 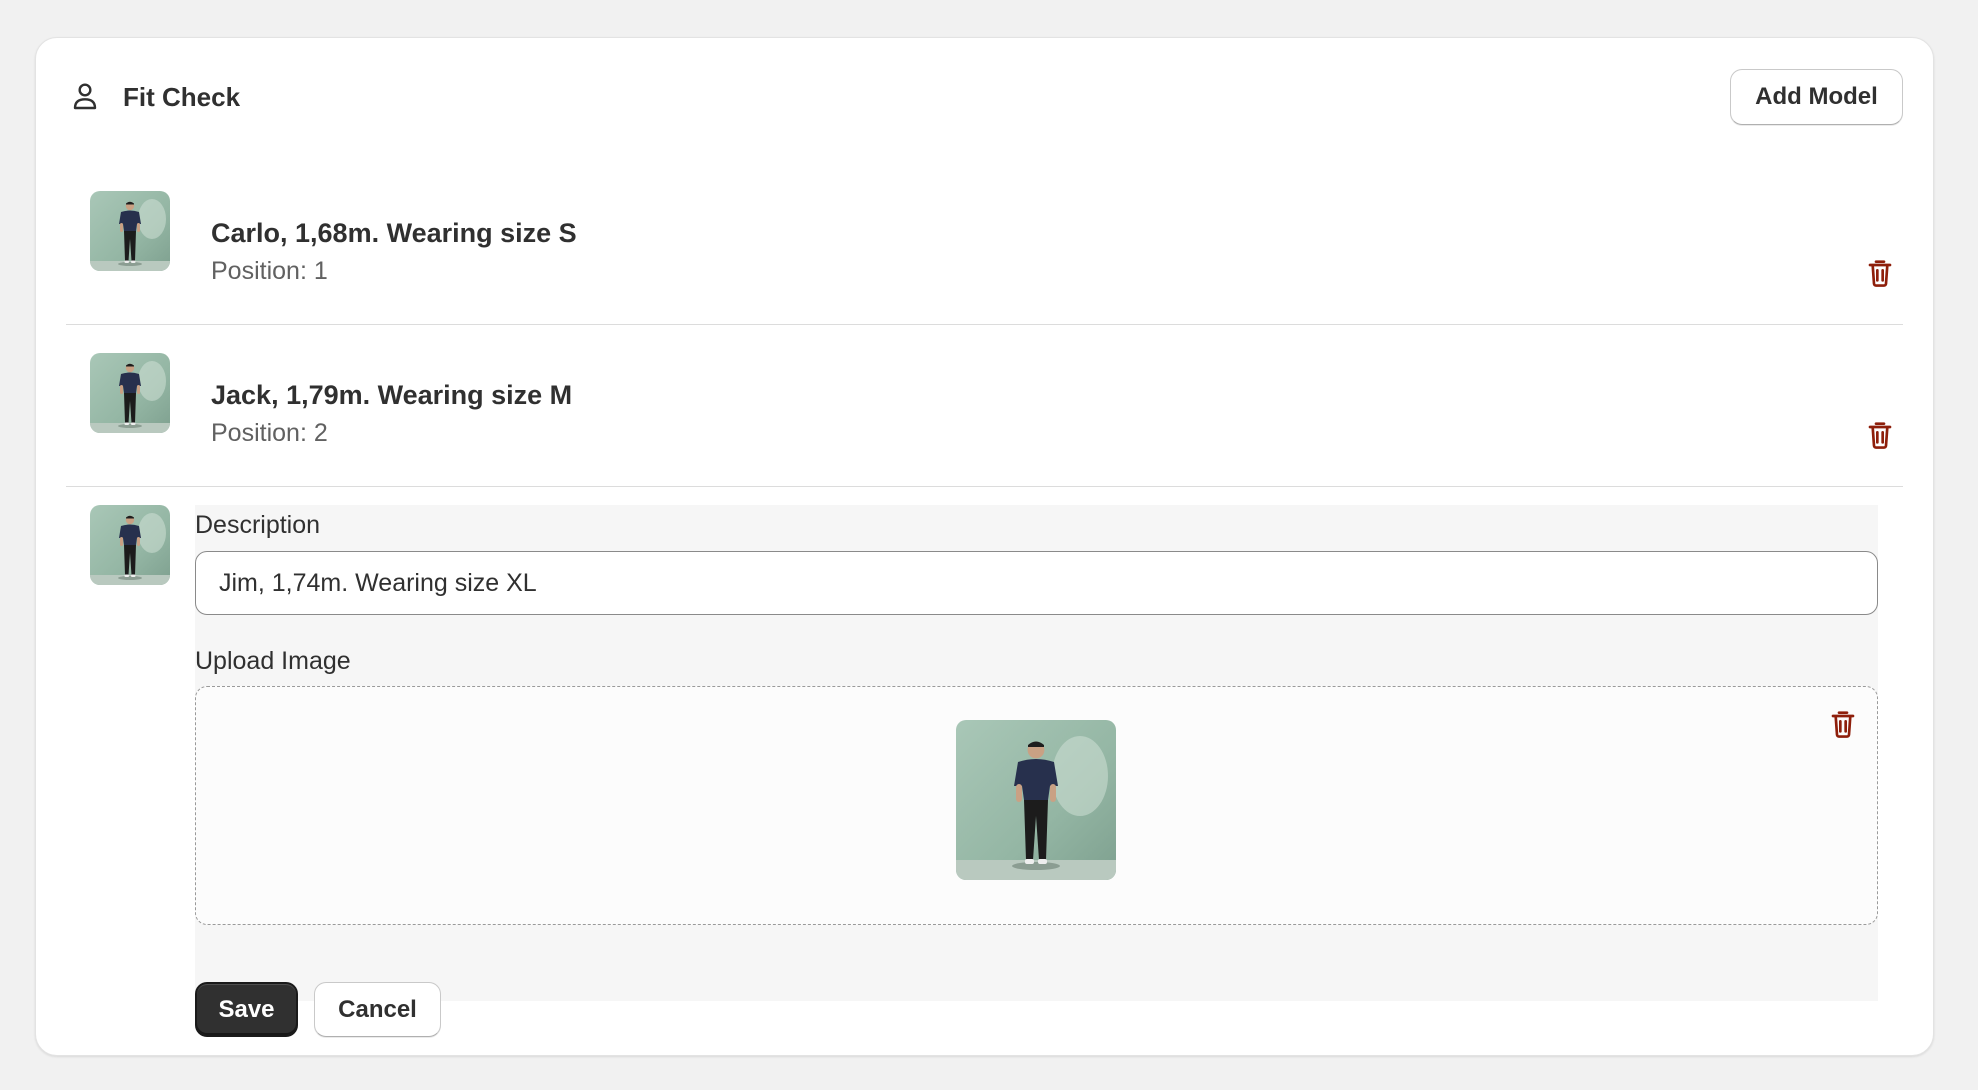 I want to click on model-row: Jack, 1,79m. Wearing size M Position: 2, so click(x=984, y=406).